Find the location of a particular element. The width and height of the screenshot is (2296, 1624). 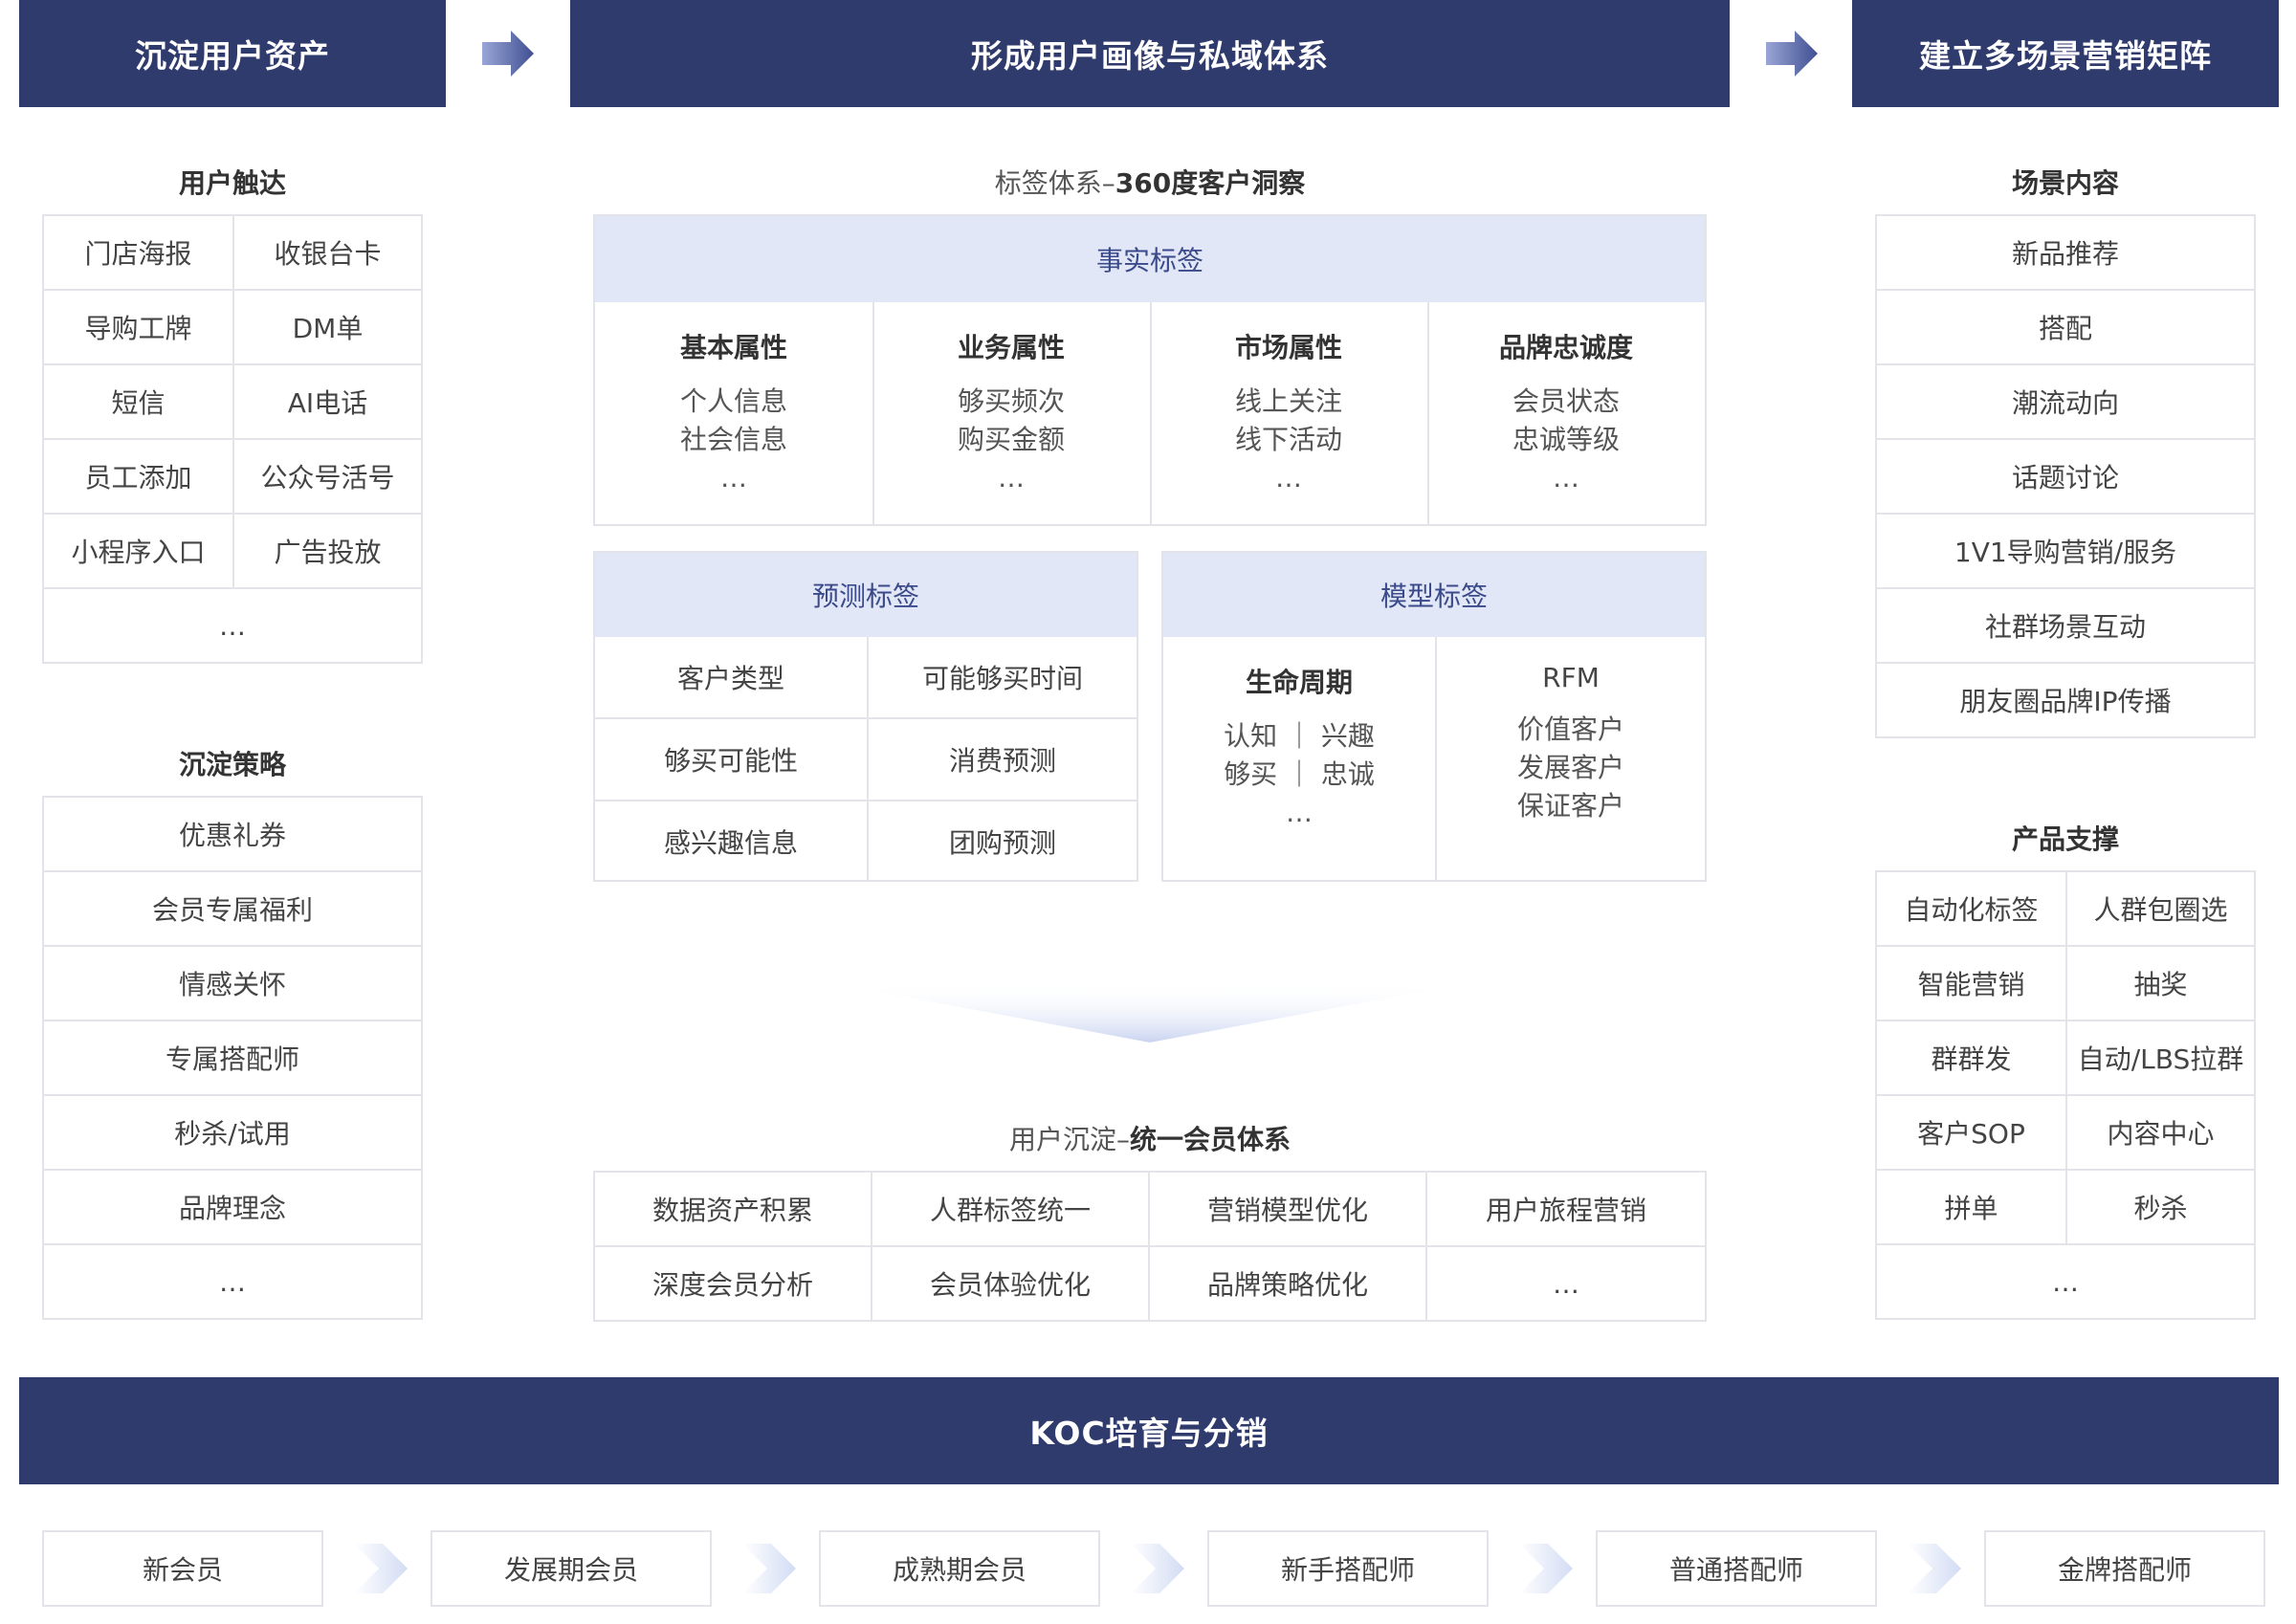

list-item: 优惠礼券 is located at coordinates (233, 835).